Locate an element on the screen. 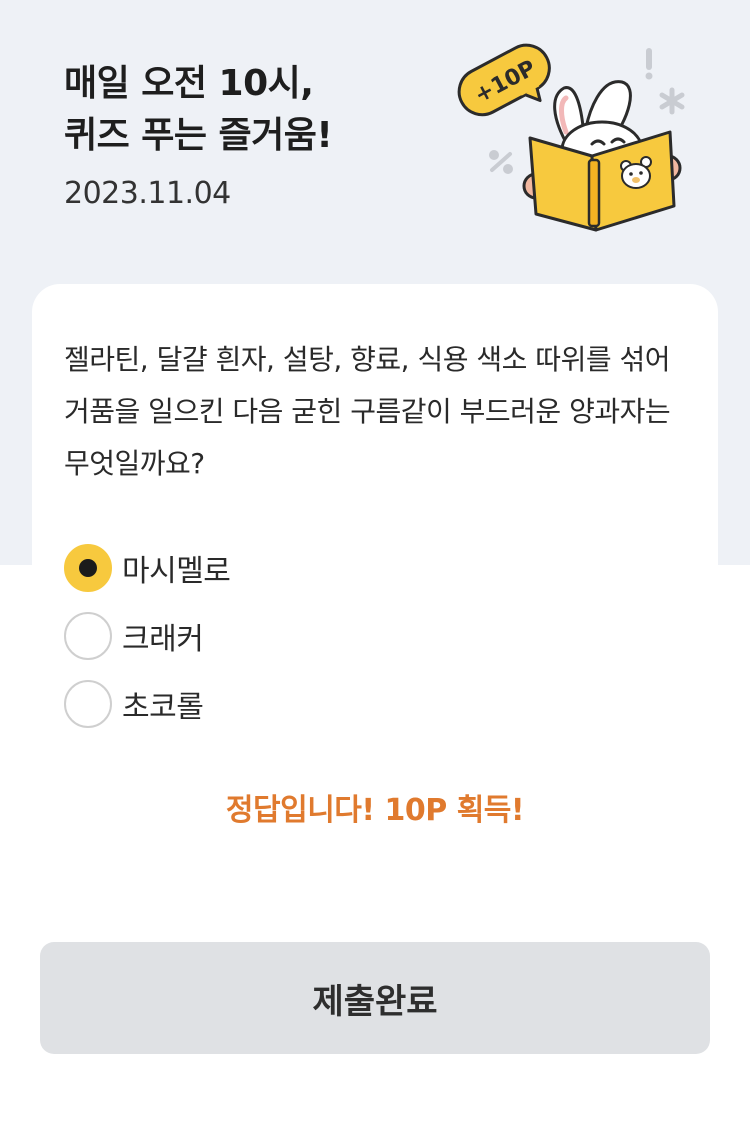 This screenshot has width=750, height=1127. points-badge-icon: +10P is located at coordinates (504, 80).